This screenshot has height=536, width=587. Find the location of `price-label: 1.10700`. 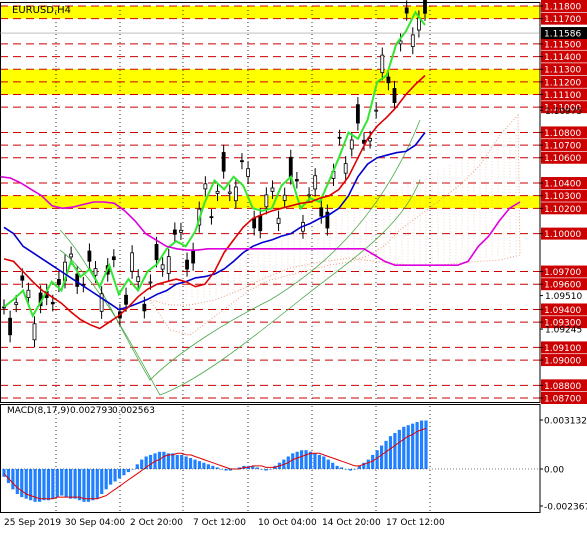

price-label: 1.10700 is located at coordinates (562, 147).